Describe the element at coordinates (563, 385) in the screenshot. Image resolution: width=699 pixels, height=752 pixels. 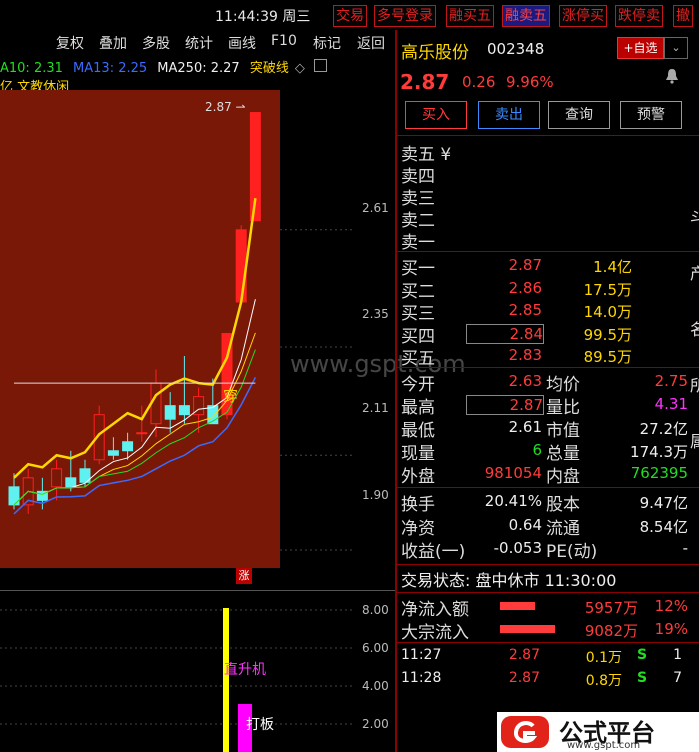
I see `stat-label: 均价` at that location.